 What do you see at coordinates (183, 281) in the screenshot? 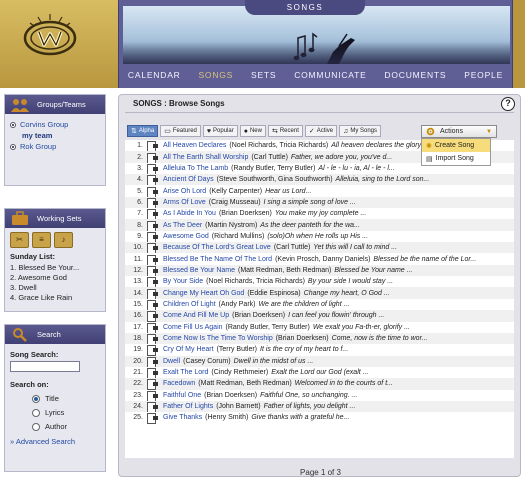
I see `song-title-link: By Your Side` at bounding box center [183, 281].